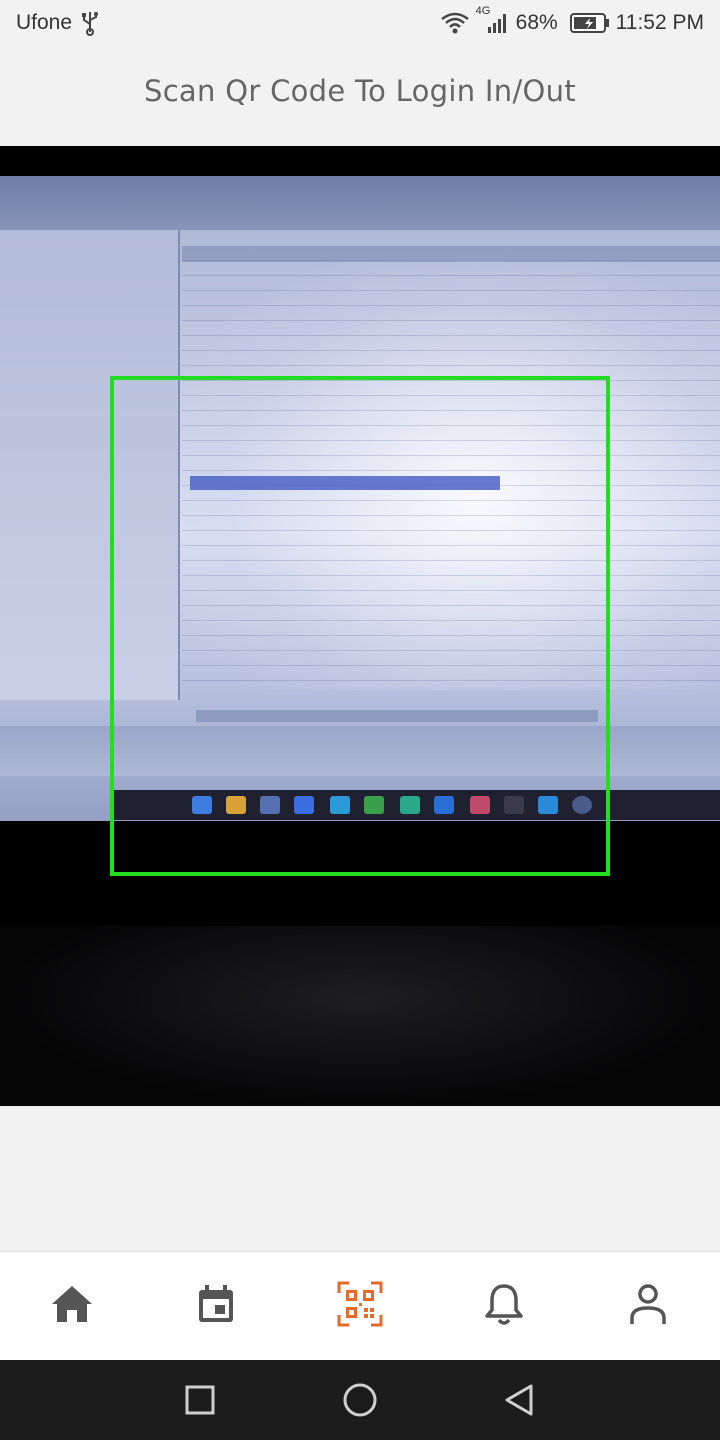 This screenshot has height=1440, width=720. What do you see at coordinates (536, 22) in the screenshot?
I see `battery-percent: 68%` at bounding box center [536, 22].